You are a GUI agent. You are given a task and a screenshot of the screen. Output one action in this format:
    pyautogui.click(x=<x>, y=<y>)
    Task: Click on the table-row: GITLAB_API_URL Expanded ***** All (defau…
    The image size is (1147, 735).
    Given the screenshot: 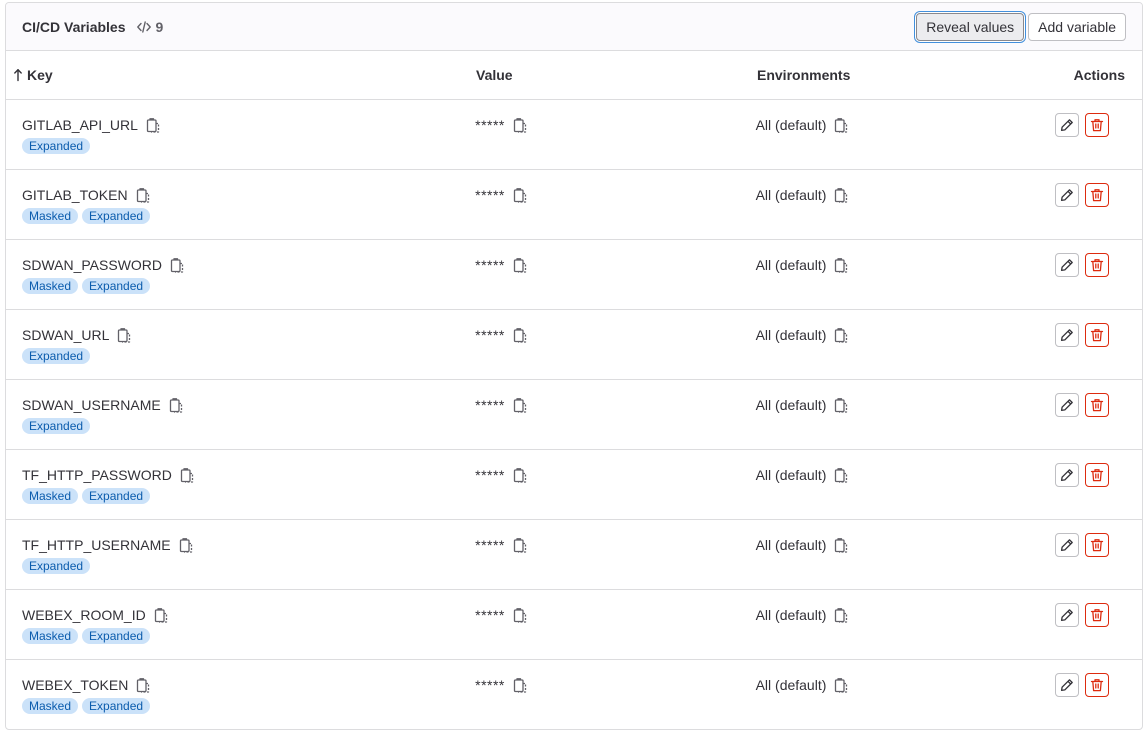 What is the action you would take?
    pyautogui.click(x=574, y=135)
    